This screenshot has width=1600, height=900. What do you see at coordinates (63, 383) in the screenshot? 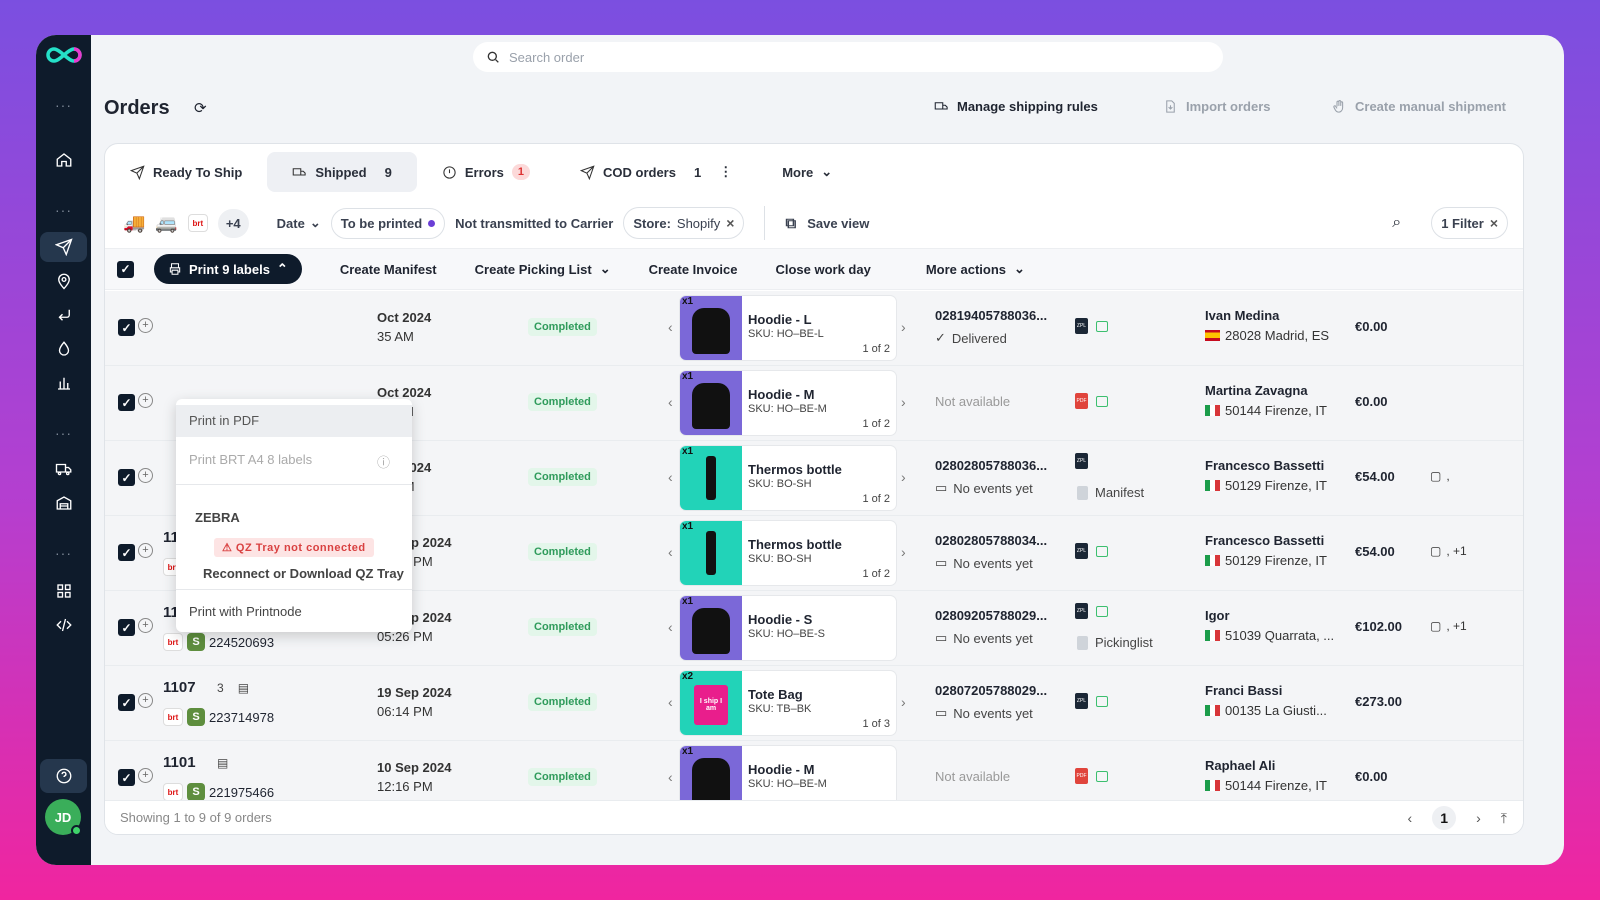
I see `analytics-chart-icon` at bounding box center [63, 383].